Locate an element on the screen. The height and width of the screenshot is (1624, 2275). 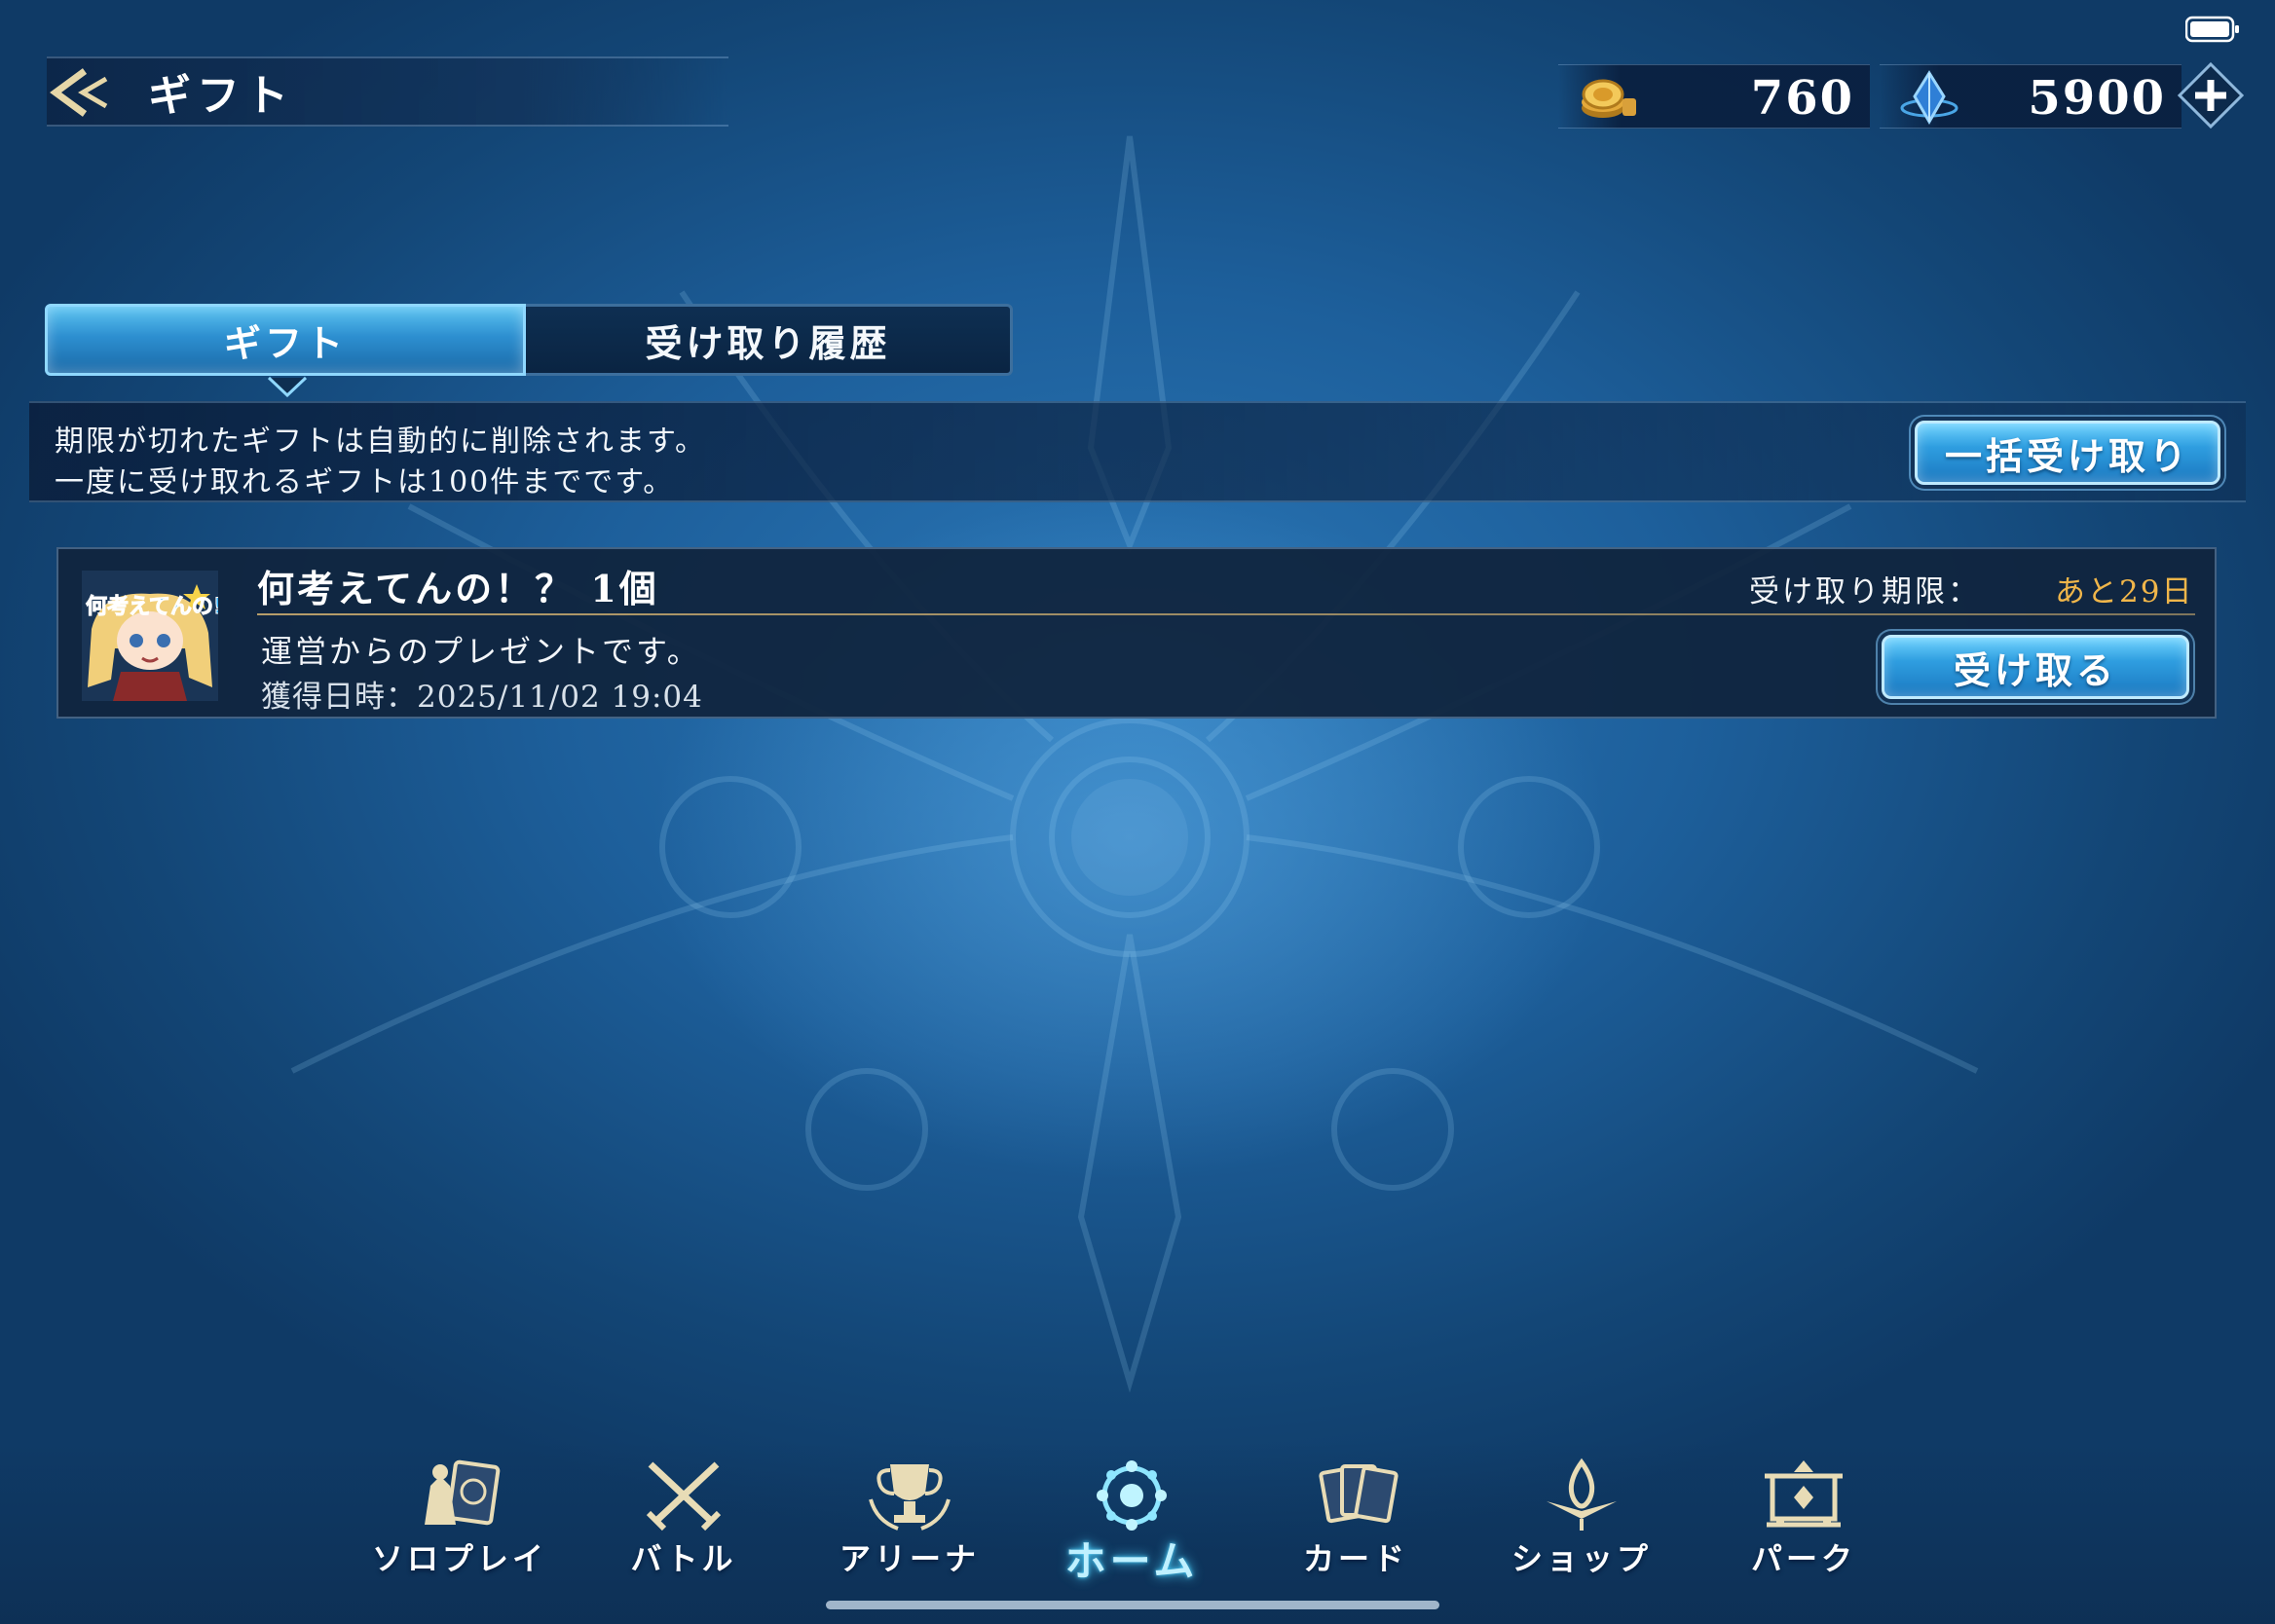
back-button is located at coordinates (82, 92).